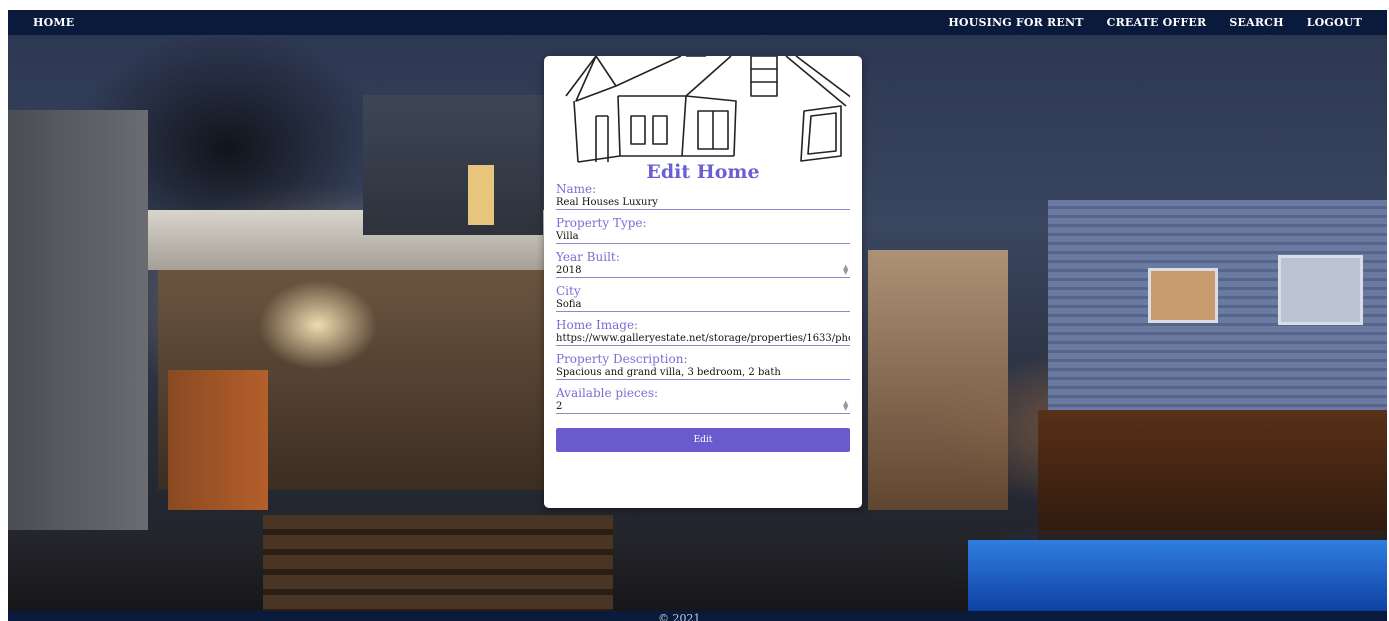  I want to click on name-label: Name:, so click(576, 189).